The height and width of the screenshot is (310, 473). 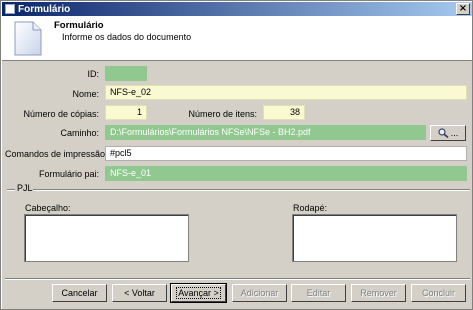 I want to click on pai-field: NFS-e_01, so click(x=286, y=173).